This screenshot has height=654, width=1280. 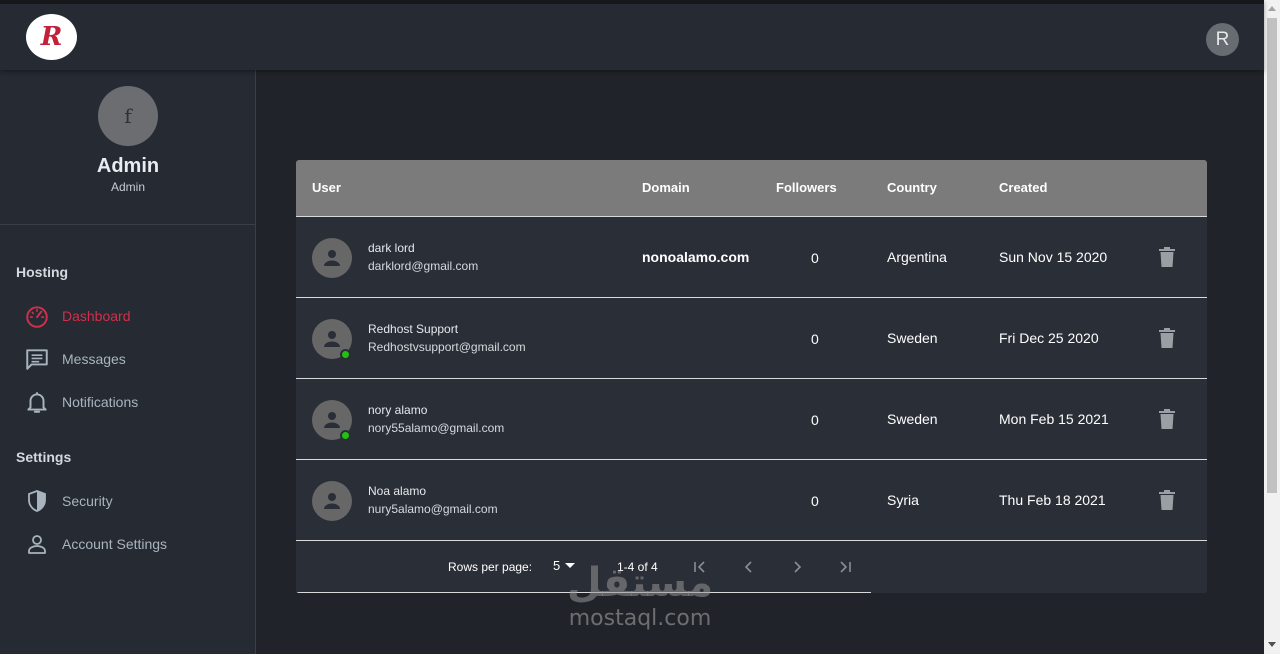 I want to click on last-page-button, so click(x=845, y=567).